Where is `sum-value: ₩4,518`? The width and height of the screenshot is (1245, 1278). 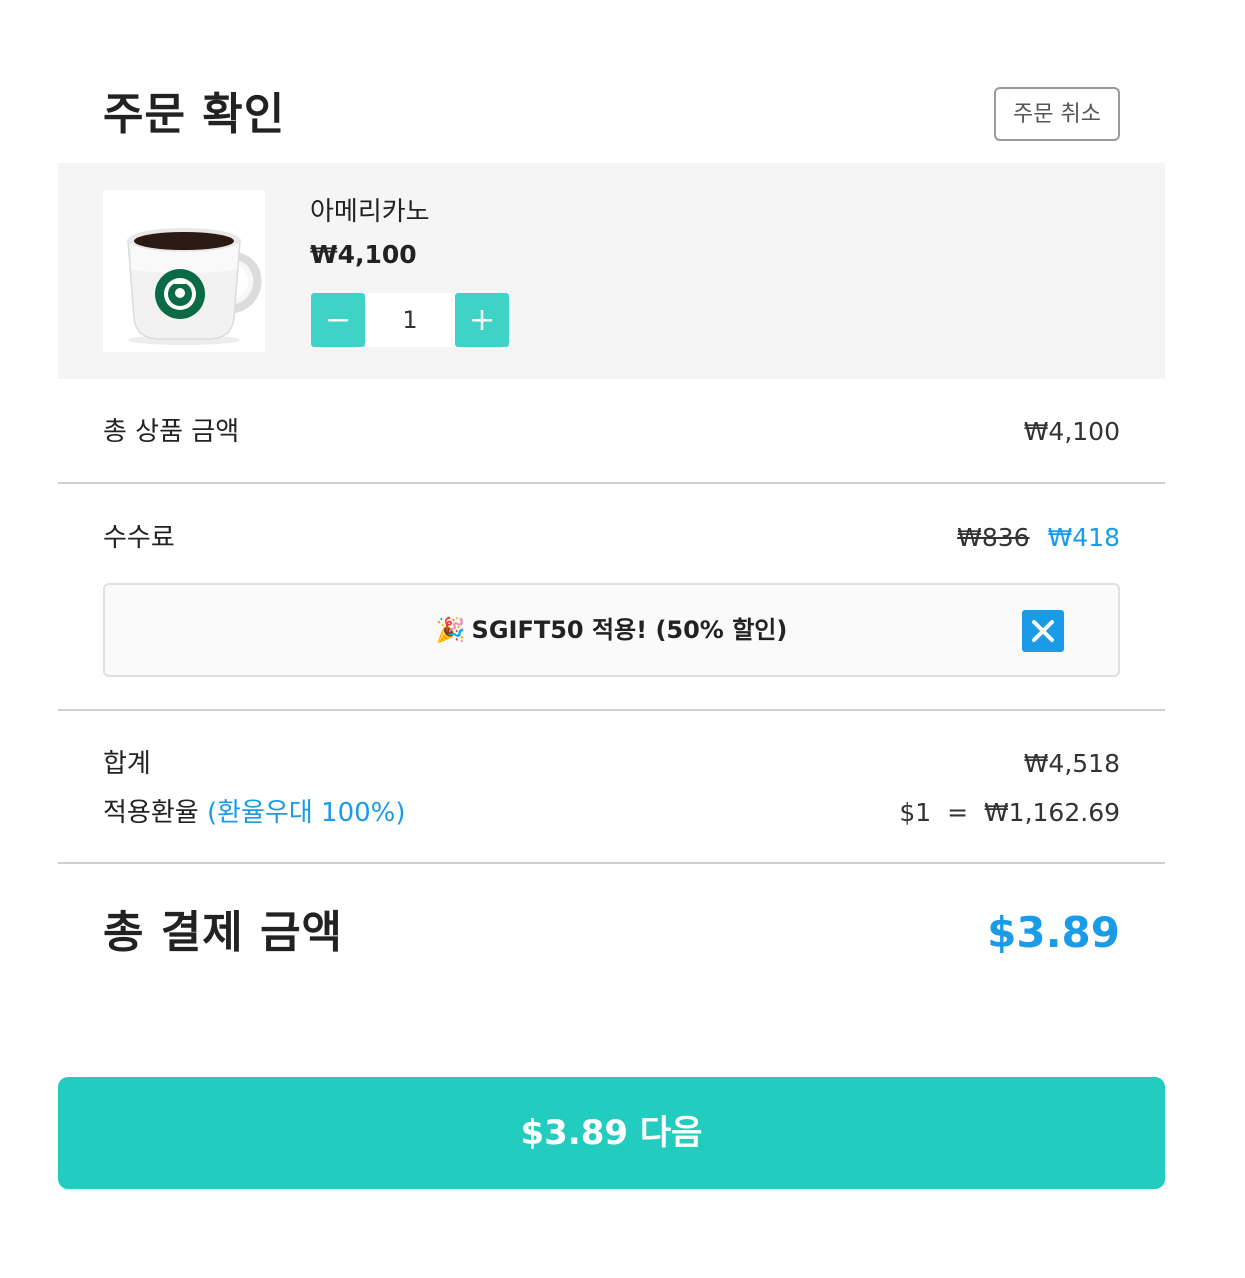
sum-value: ₩4,518 is located at coordinates (1071, 763).